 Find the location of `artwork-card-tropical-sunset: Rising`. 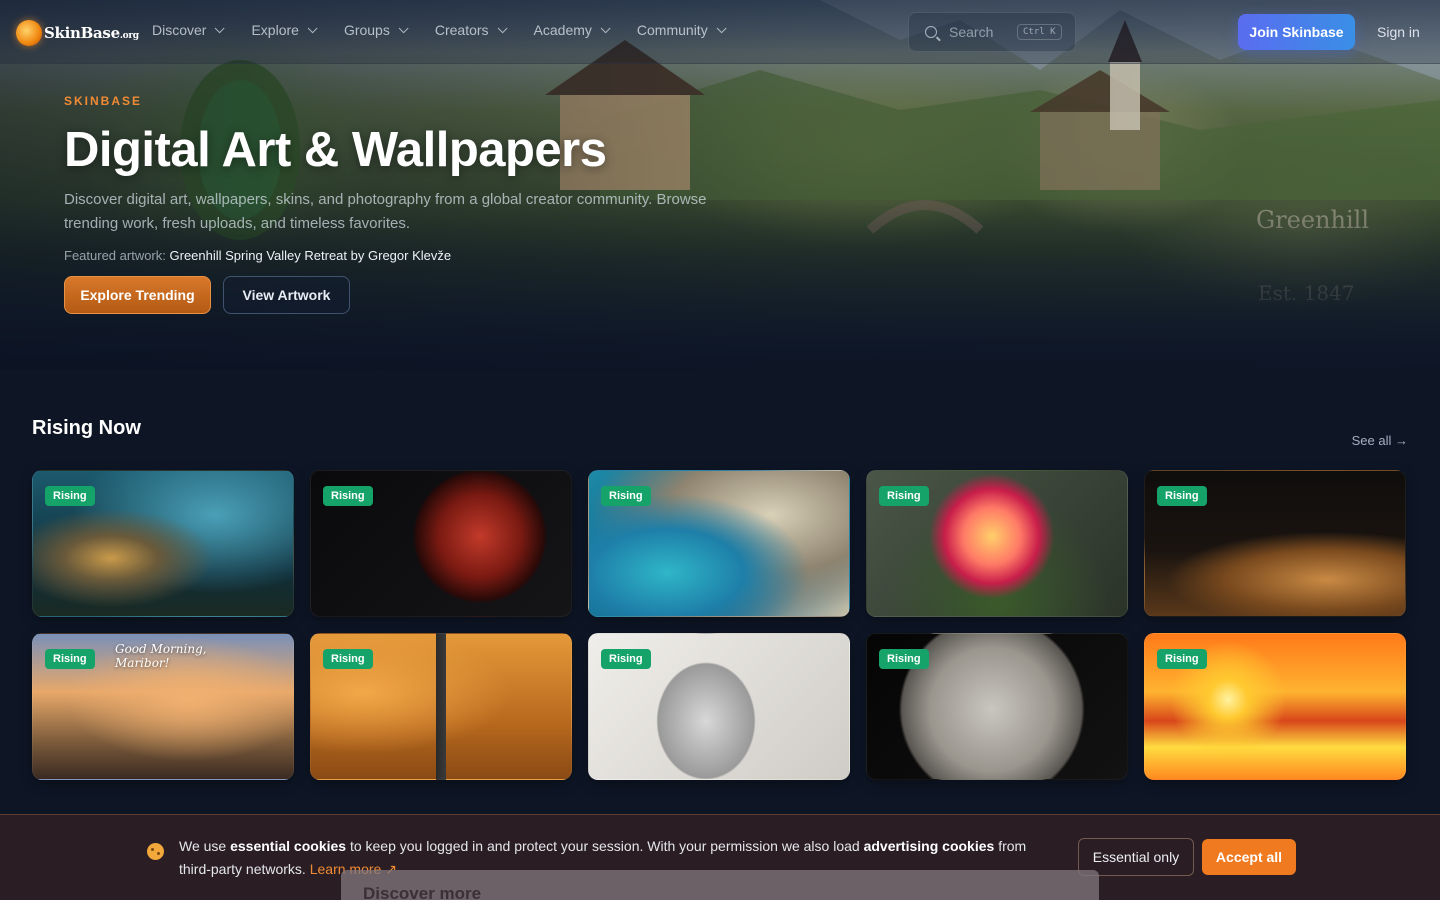

artwork-card-tropical-sunset: Rising is located at coordinates (1275, 706).